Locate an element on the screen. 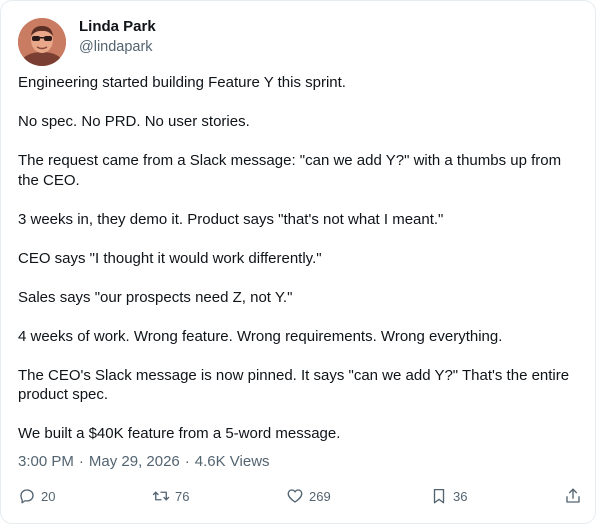 This screenshot has width=598, height=528. avatar is located at coordinates (42, 42).